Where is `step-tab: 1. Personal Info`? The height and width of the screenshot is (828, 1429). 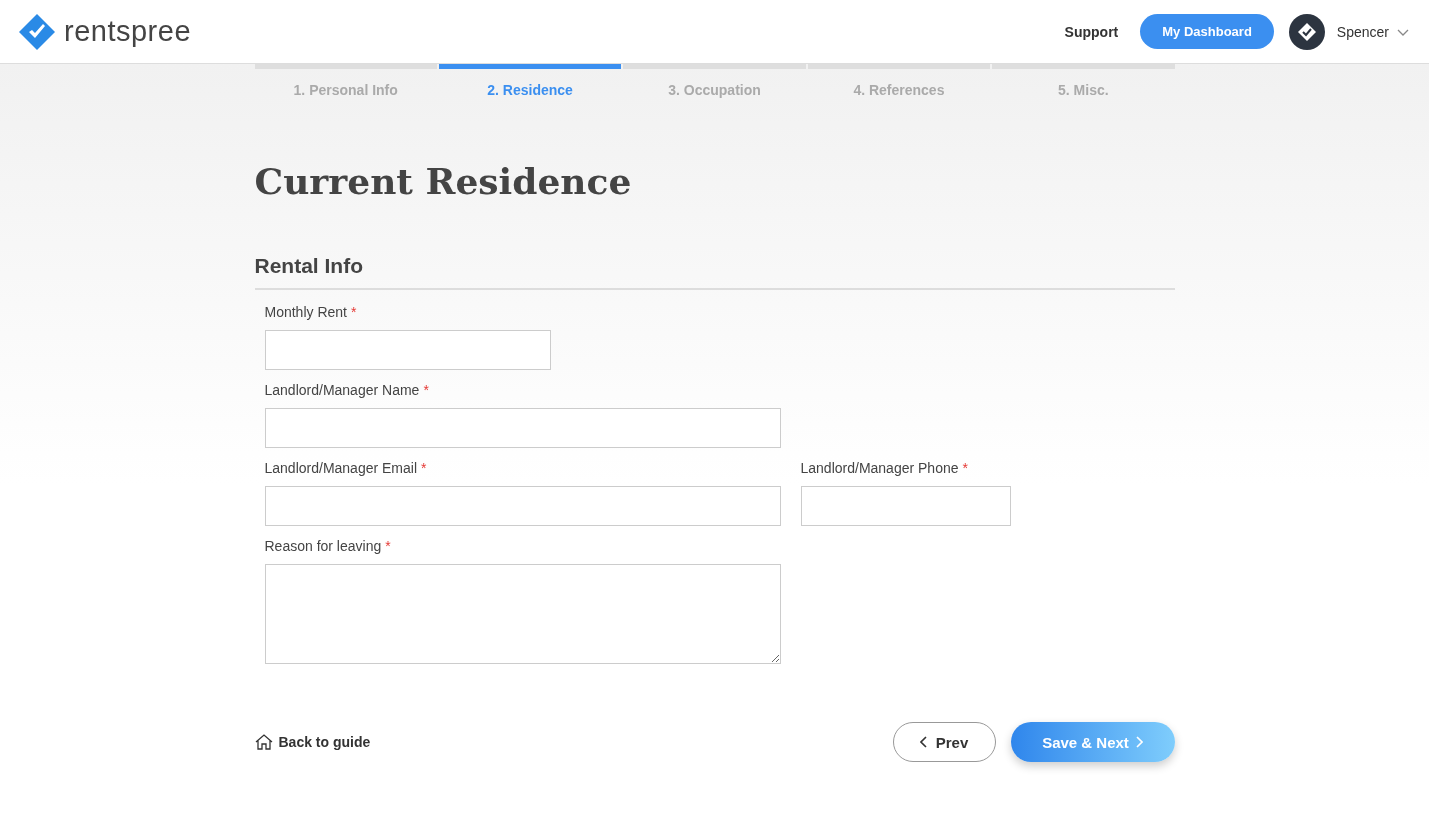
step-tab: 1. Personal Info is located at coordinates (345, 81).